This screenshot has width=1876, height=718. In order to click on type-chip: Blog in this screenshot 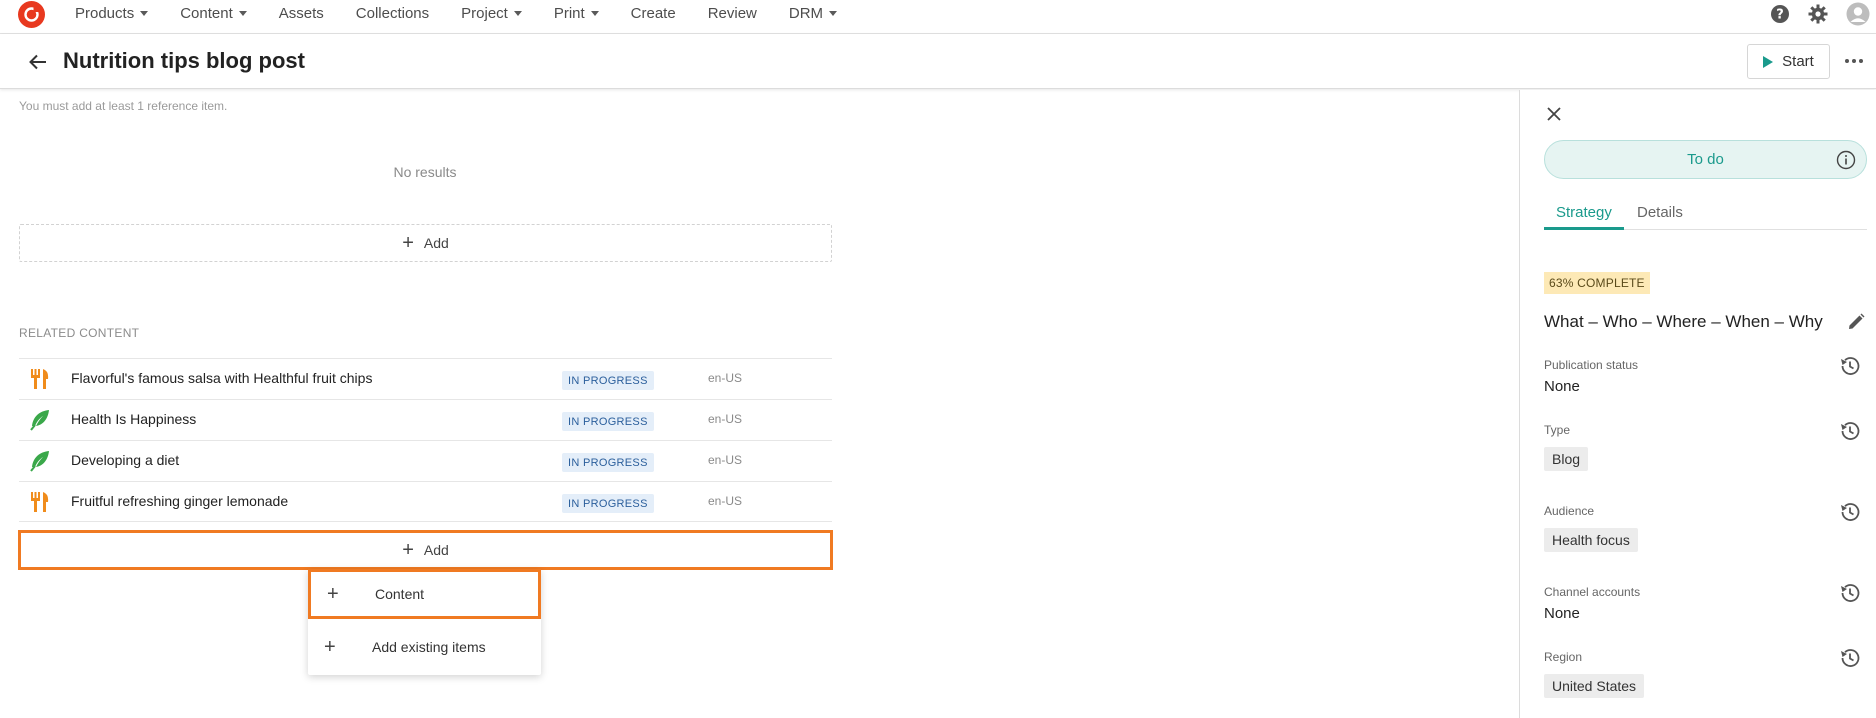, I will do `click(1566, 459)`.